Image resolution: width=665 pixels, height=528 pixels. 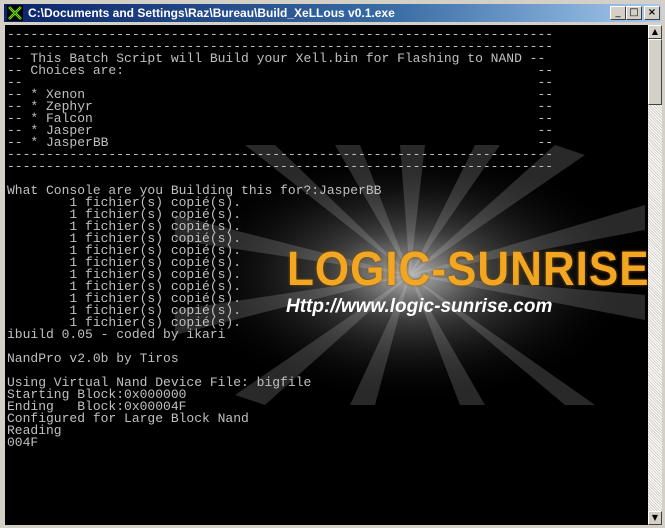 I want to click on scroll-thumb, so click(x=655, y=72).